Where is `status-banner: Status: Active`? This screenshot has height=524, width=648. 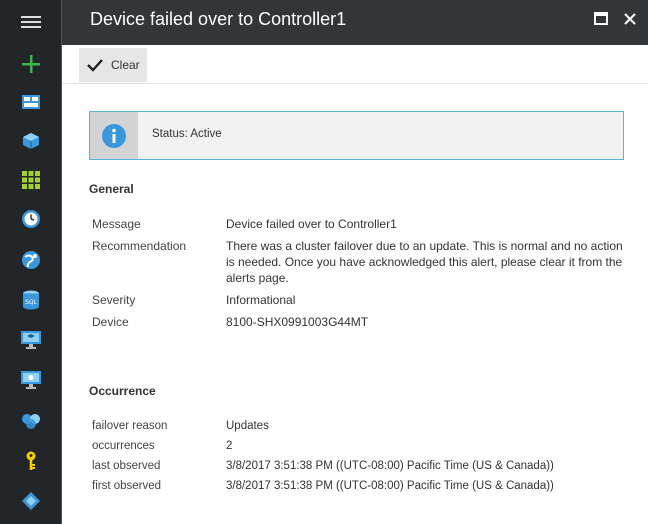
status-banner: Status: Active is located at coordinates (356, 135).